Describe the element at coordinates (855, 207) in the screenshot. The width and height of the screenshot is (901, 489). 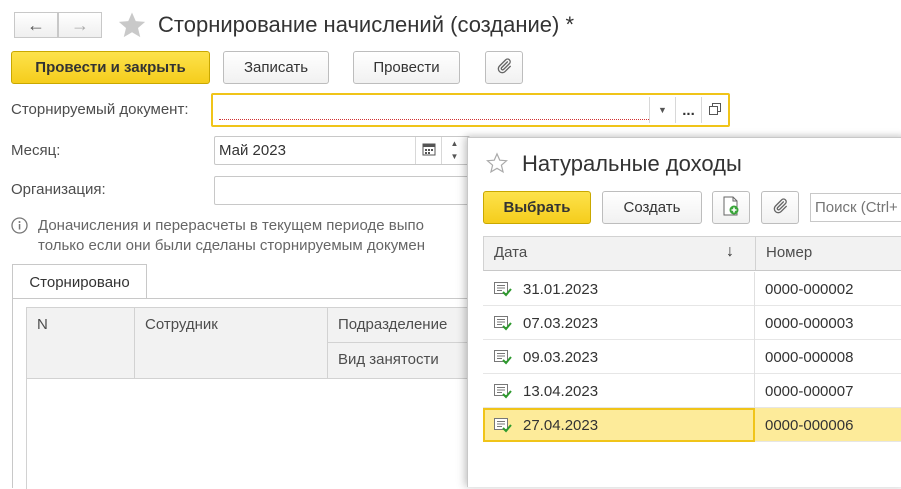
I see `search-input` at that location.